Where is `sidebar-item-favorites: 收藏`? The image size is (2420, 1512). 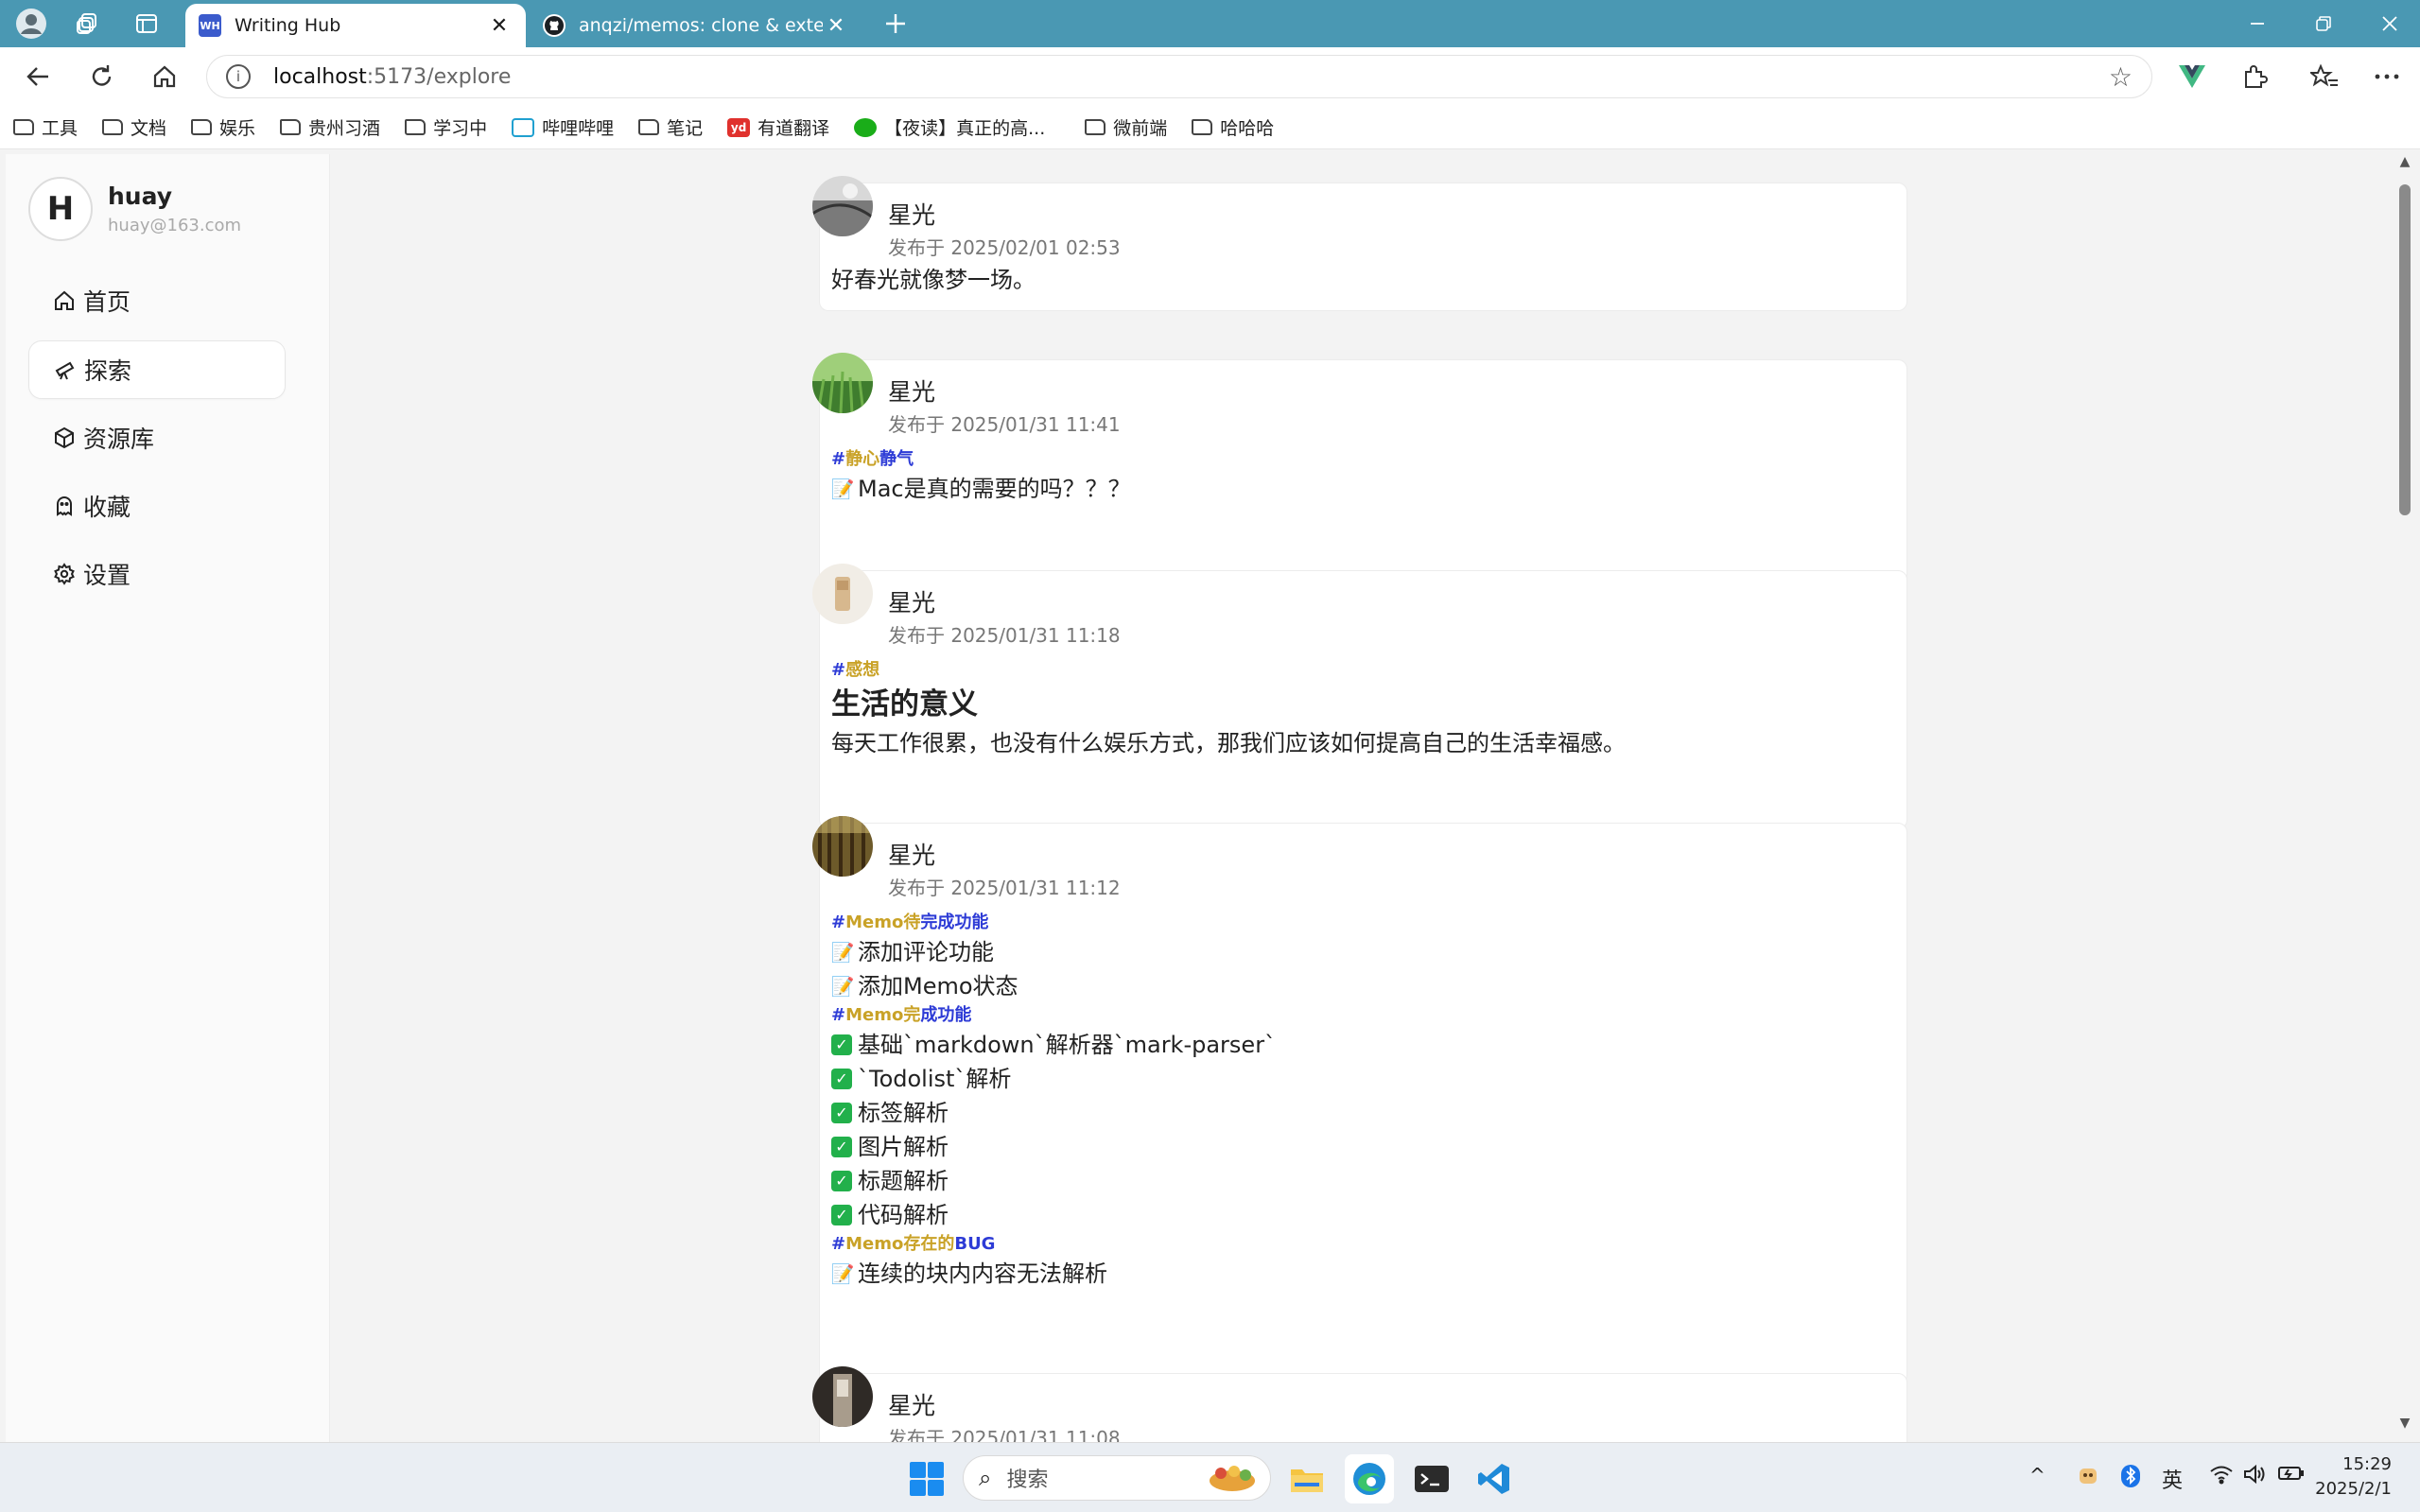
sidebar-item-favorites: 收藏 is located at coordinates (157, 506).